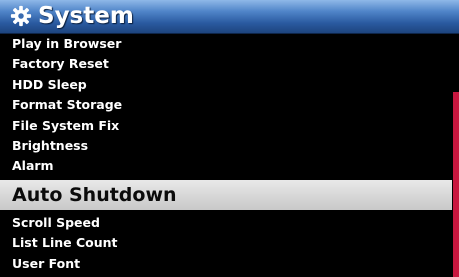  I want to click on menu-item-list-line-count: List Line Count, so click(226, 243).